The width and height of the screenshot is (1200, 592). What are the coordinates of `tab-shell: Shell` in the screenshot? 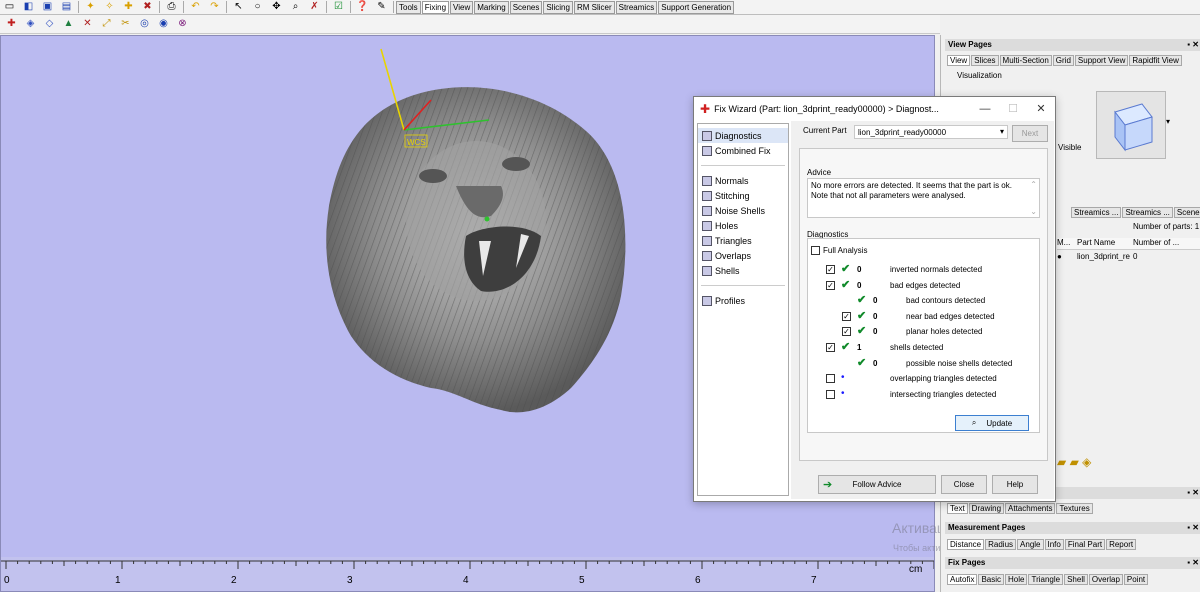 It's located at (1076, 579).